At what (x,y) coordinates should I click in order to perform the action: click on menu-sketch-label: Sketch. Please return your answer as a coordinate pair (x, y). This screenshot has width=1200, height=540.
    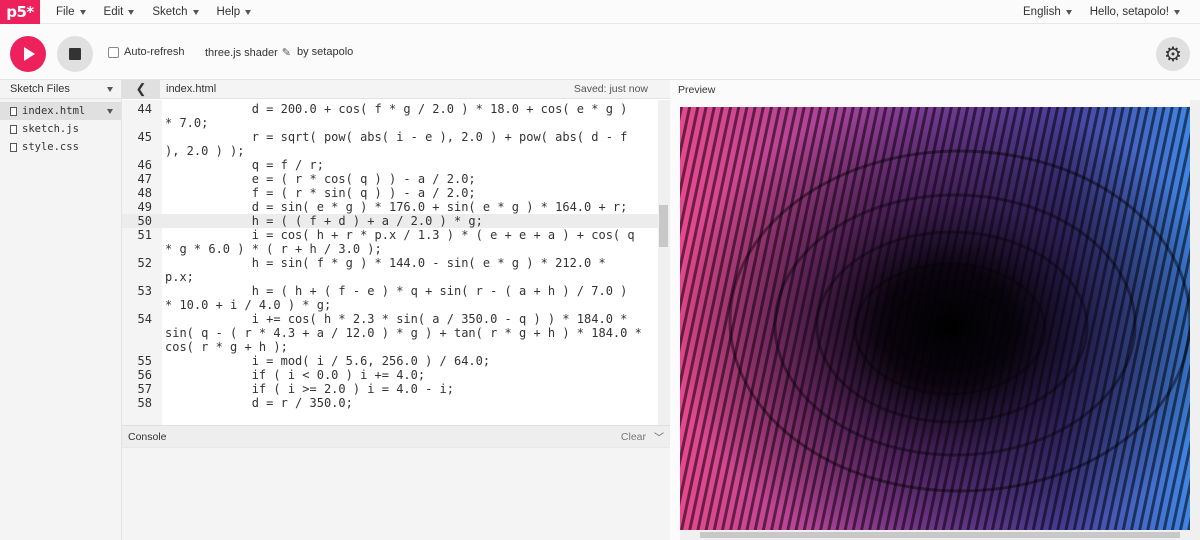
    Looking at the image, I should click on (170, 11).